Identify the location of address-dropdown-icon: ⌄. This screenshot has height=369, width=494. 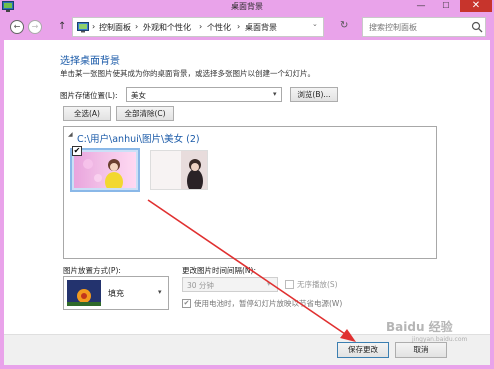
(315, 24).